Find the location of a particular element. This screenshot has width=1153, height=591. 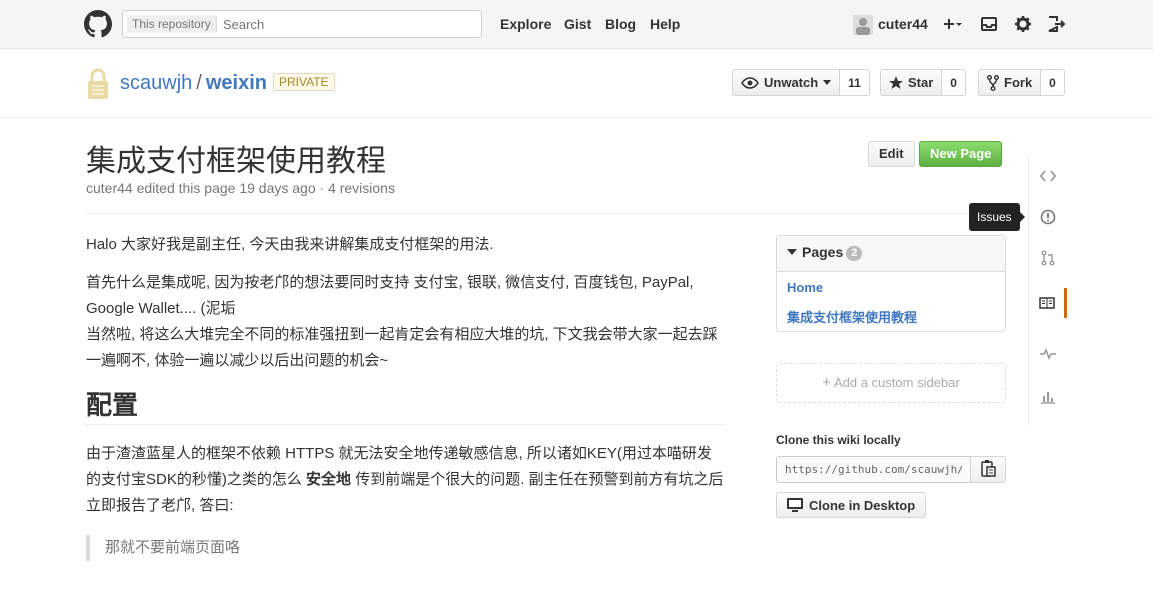

section-heading-config: 配置 is located at coordinates (406, 408).